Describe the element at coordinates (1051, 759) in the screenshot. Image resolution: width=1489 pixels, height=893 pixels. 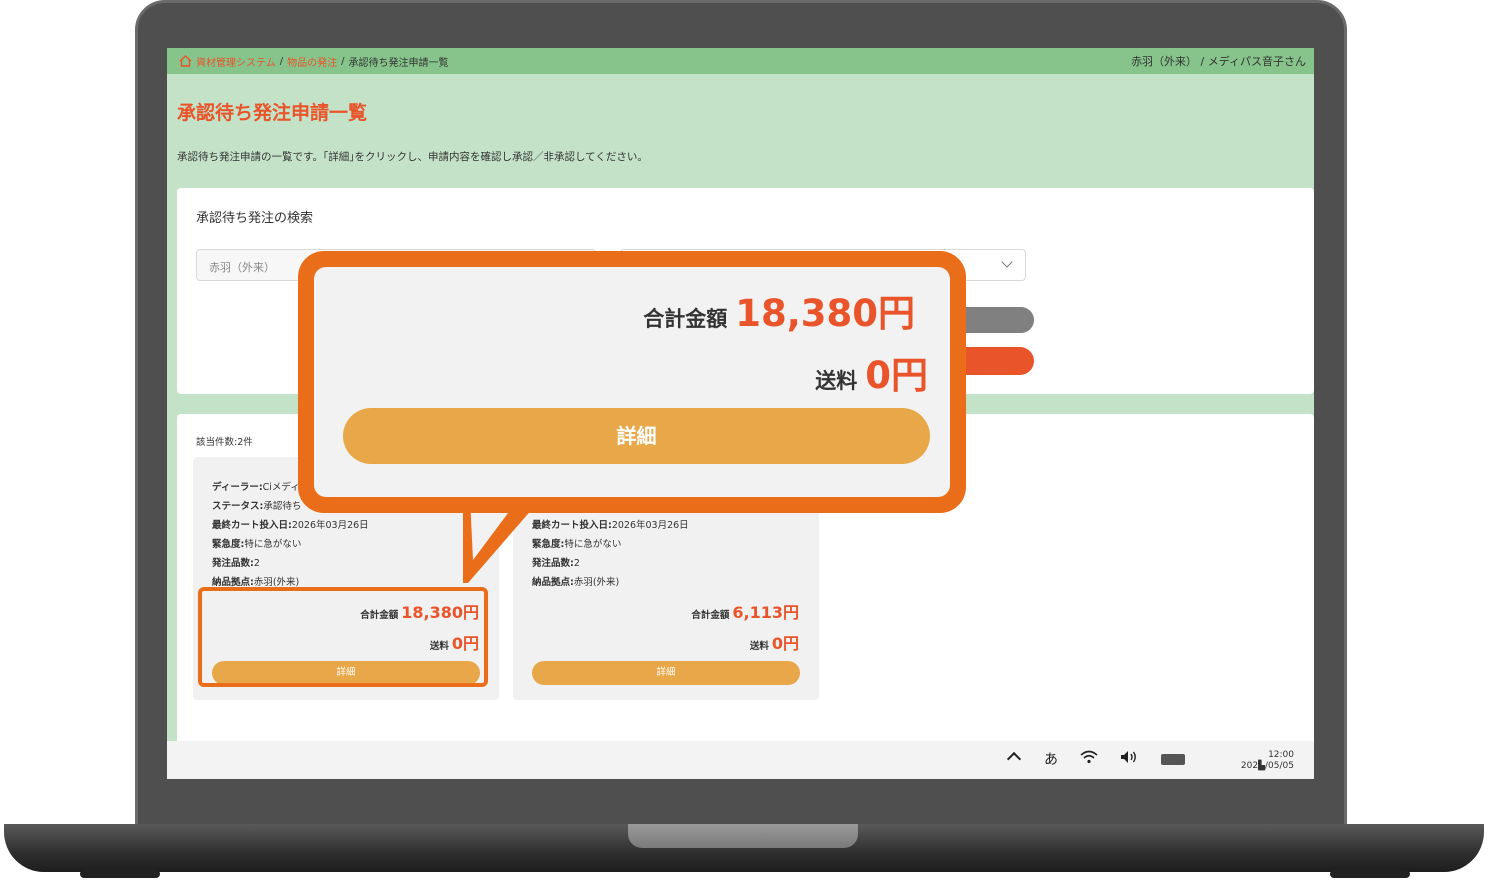
I see `ime-indicator: あ` at that location.